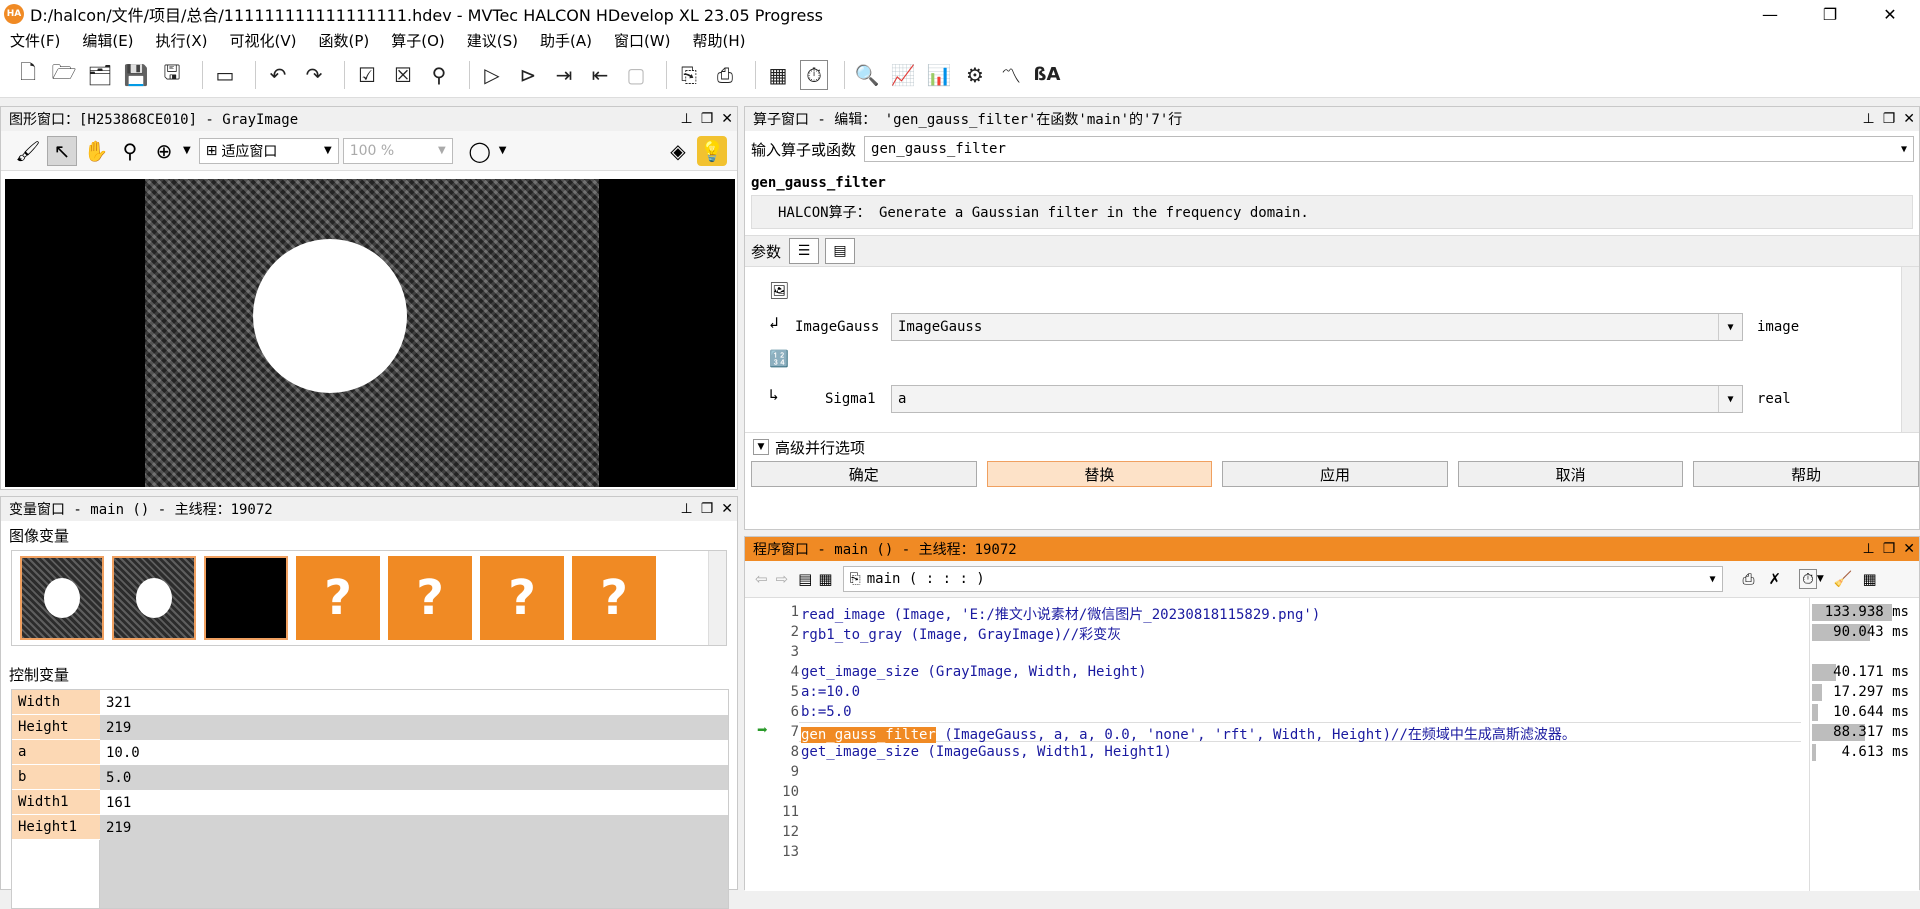 This screenshot has height=909, width=1920. I want to click on menu-help: 帮助(H), so click(719, 40).